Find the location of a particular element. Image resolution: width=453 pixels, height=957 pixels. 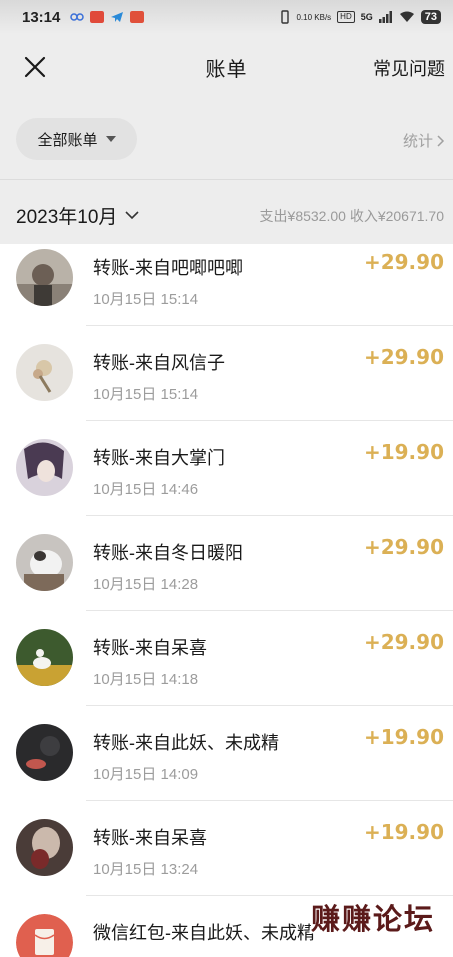

transaction-title: 微信红包-来自此妖、未成精 is located at coordinates (204, 933).